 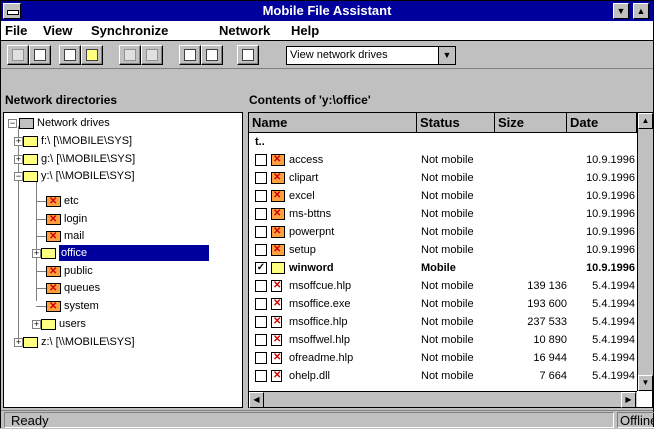 I want to click on column-header-size: Size, so click(x=531, y=123).